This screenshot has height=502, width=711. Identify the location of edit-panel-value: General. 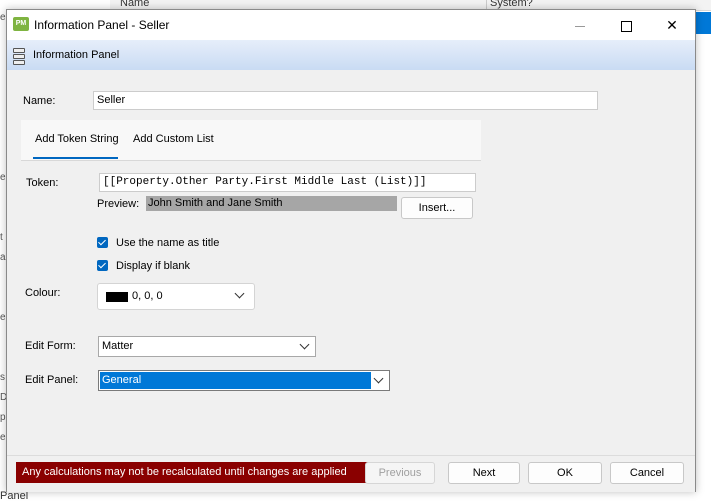
(235, 380).